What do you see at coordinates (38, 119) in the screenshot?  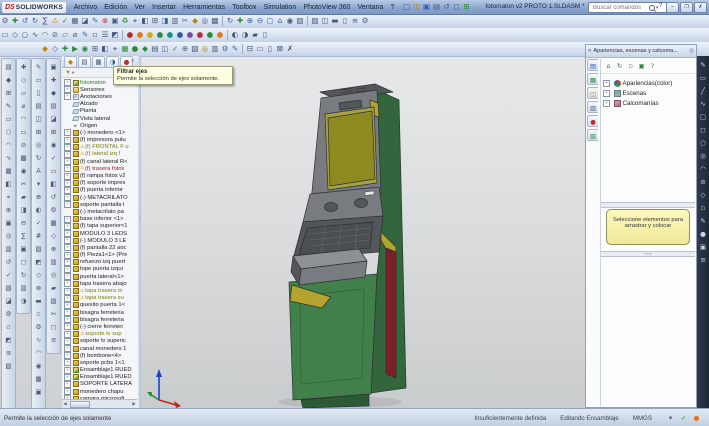 I see `toolbar-icon: ◫` at bounding box center [38, 119].